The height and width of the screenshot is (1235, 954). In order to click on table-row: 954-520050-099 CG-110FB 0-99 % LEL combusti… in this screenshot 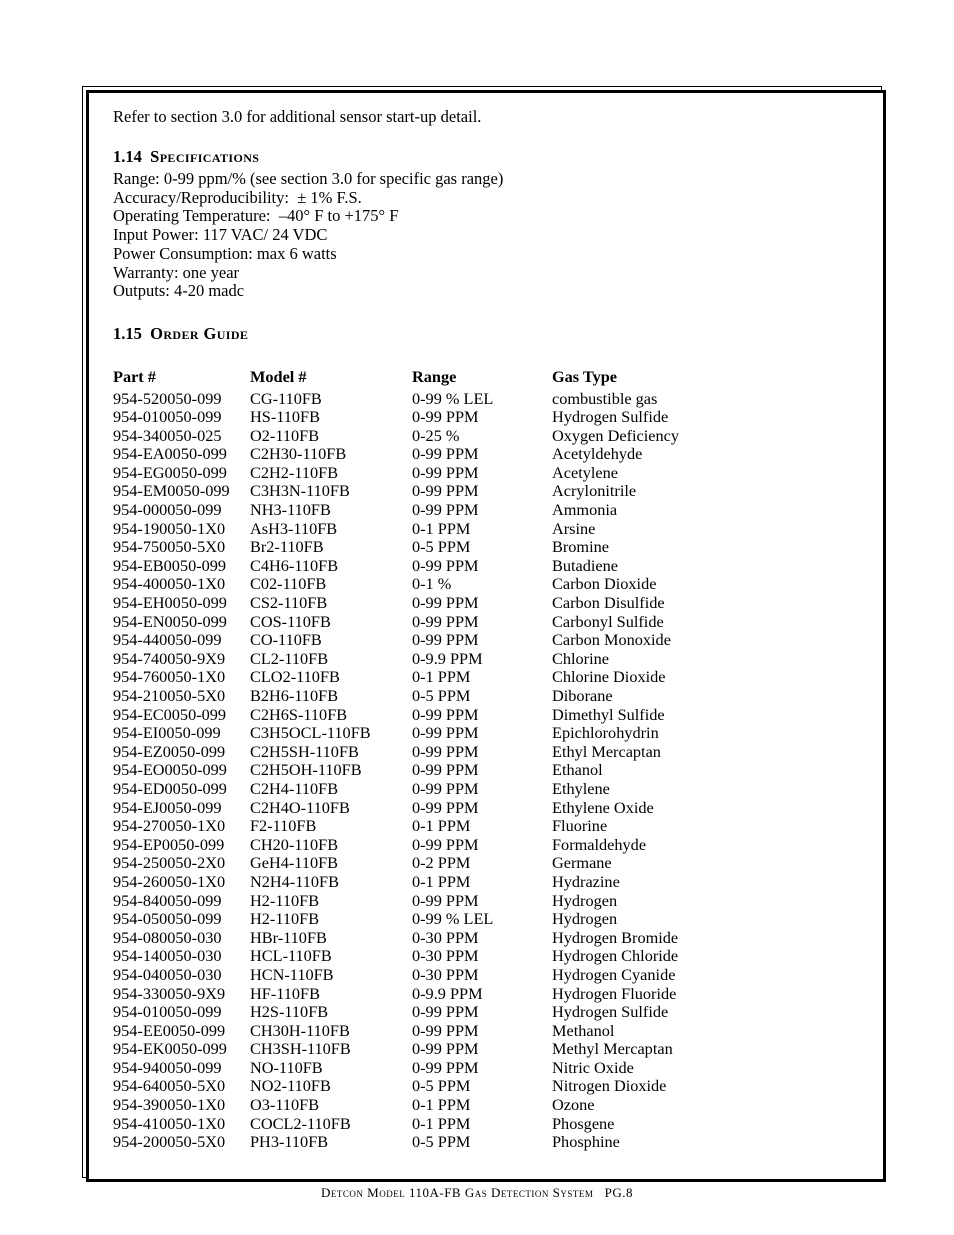, I will do `click(423, 398)`.